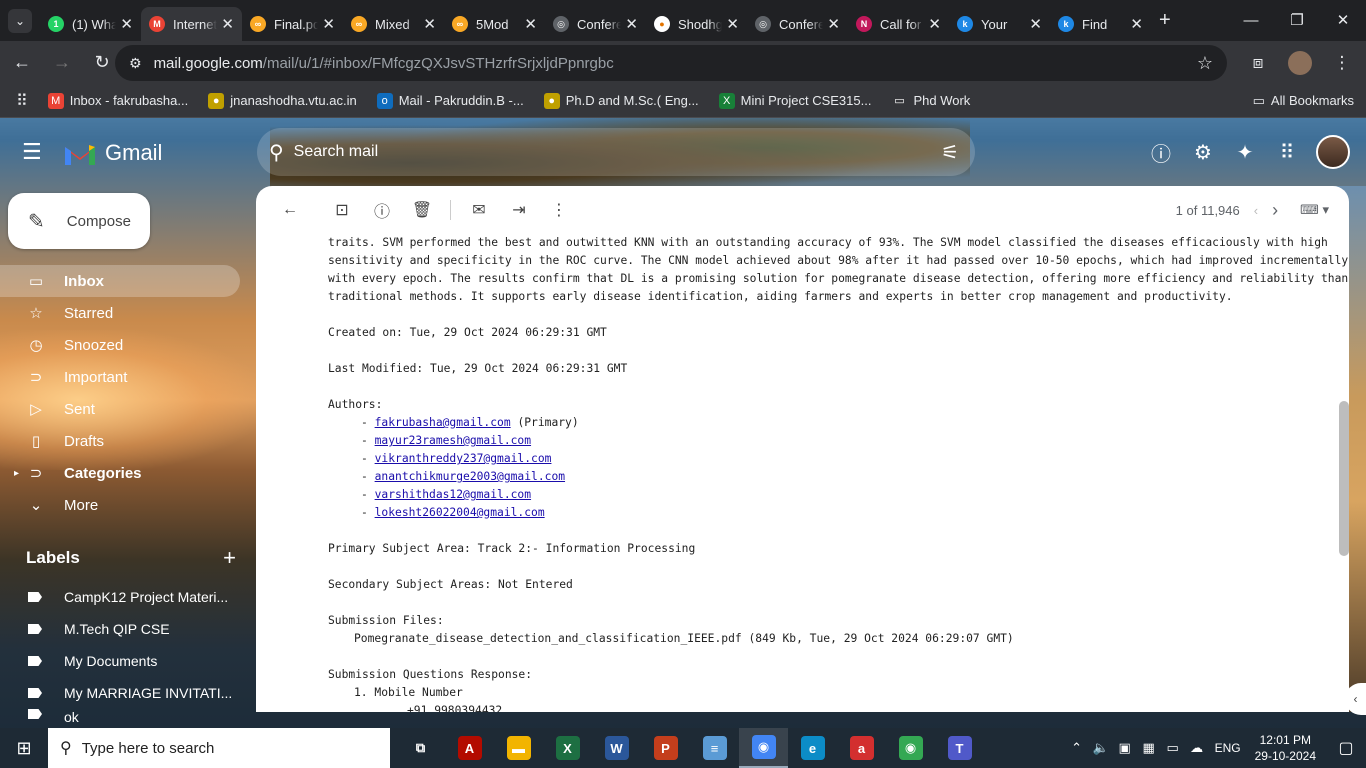 This screenshot has height=768, width=1366. Describe the element at coordinates (62, 63) in the screenshot. I see `forward-icon: →` at that location.